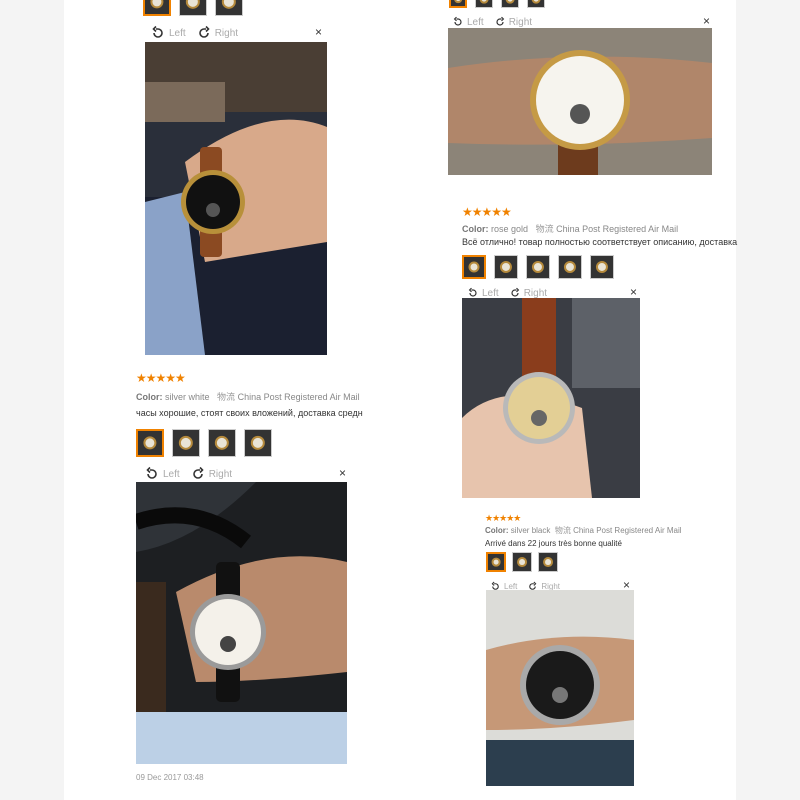  Describe the element at coordinates (510, 229) in the screenshot. I see `color-value: rose gold` at that location.